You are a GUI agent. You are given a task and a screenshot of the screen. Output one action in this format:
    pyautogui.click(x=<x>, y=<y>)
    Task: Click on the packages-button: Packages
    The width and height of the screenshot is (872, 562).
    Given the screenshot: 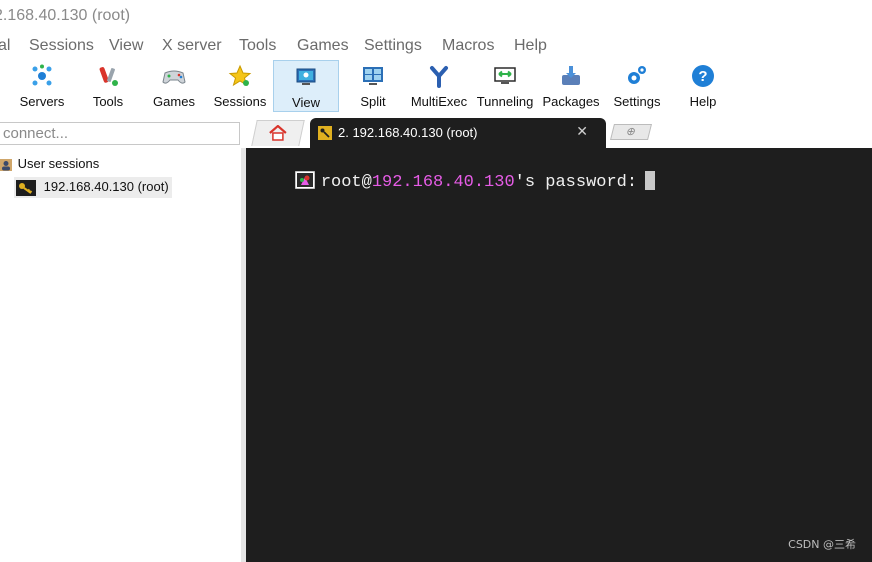 What is the action you would take?
    pyautogui.click(x=571, y=86)
    